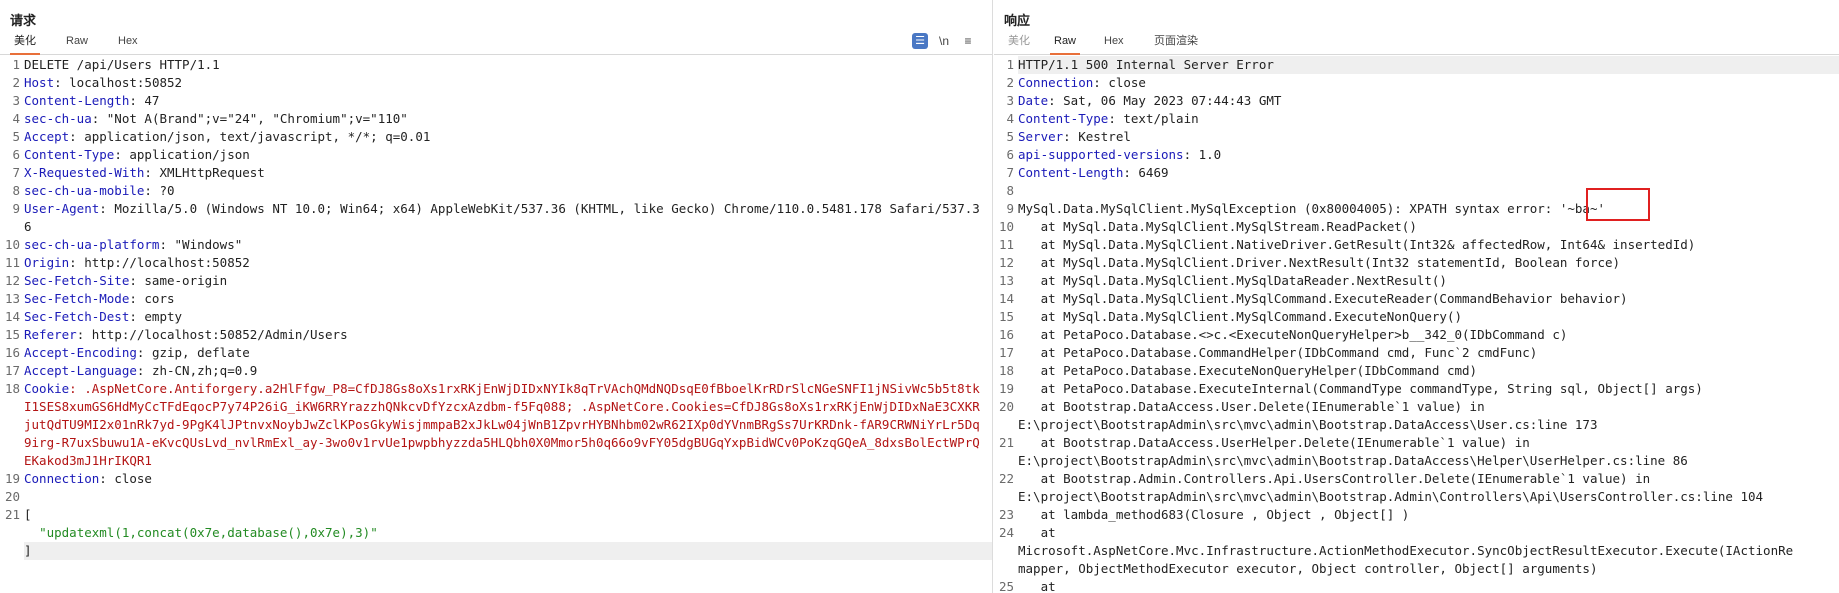  I want to click on code-line: 20, so click(496, 497).